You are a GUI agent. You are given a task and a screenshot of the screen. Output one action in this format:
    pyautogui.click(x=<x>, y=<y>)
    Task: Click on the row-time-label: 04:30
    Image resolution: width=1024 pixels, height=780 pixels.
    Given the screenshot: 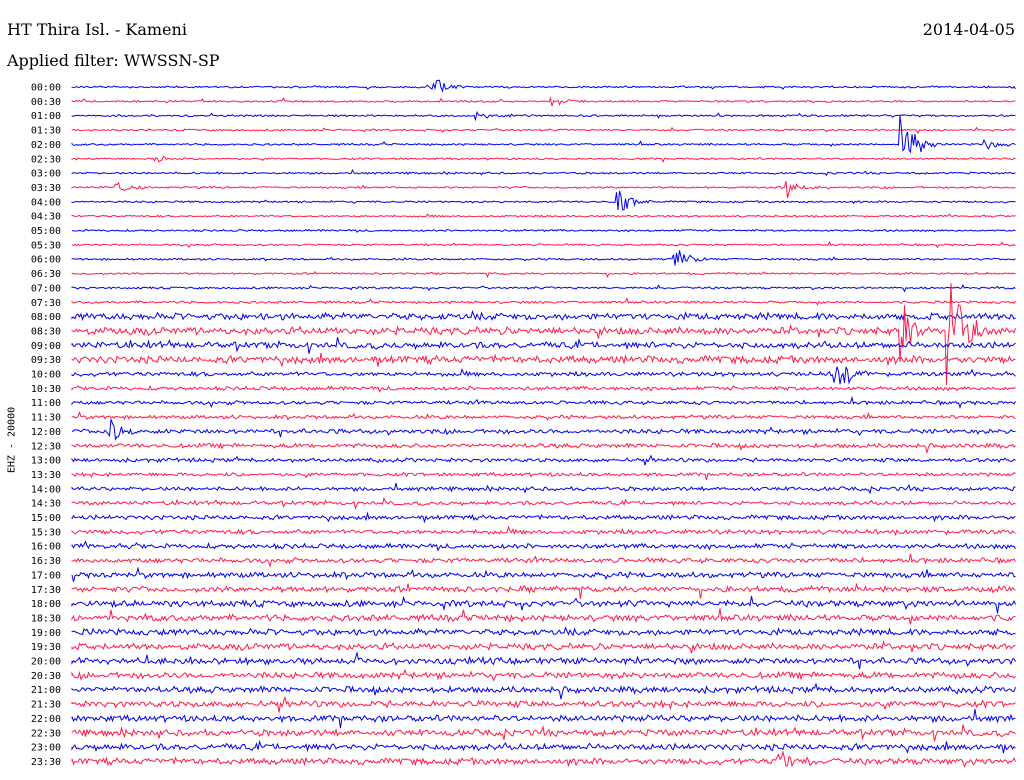 What is the action you would take?
    pyautogui.click(x=46, y=217)
    